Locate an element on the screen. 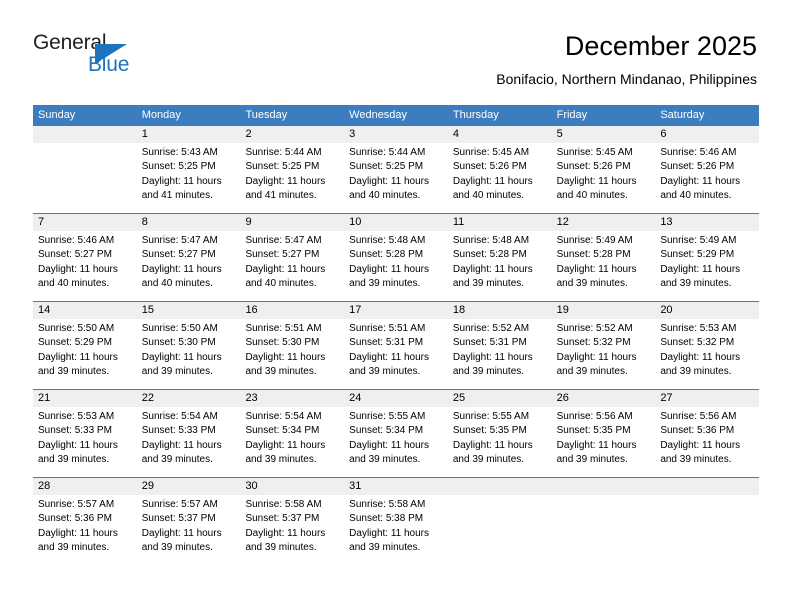  sunrise-text: Sunrise: 5:58 AM is located at coordinates (387, 504).